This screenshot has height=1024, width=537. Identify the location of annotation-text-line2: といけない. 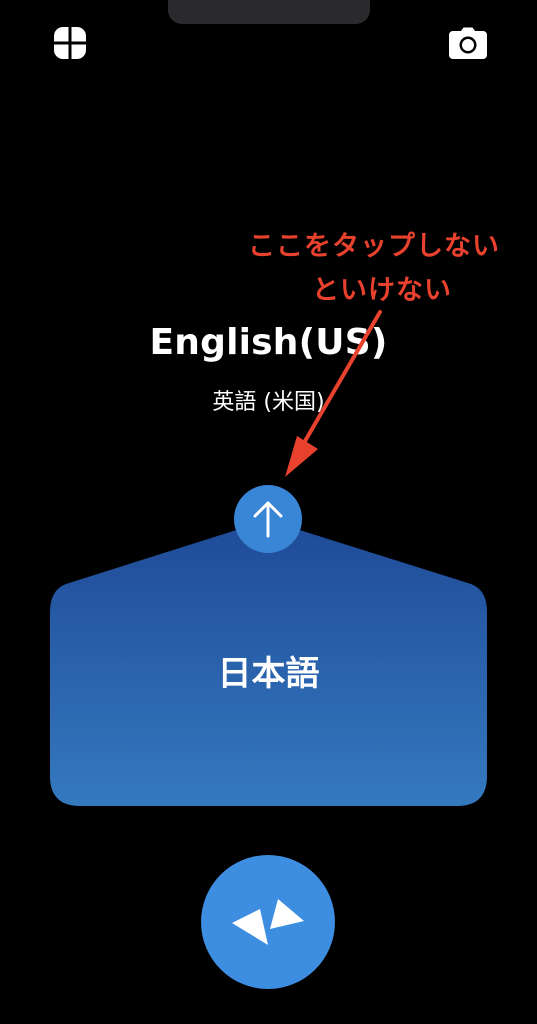
(382, 290).